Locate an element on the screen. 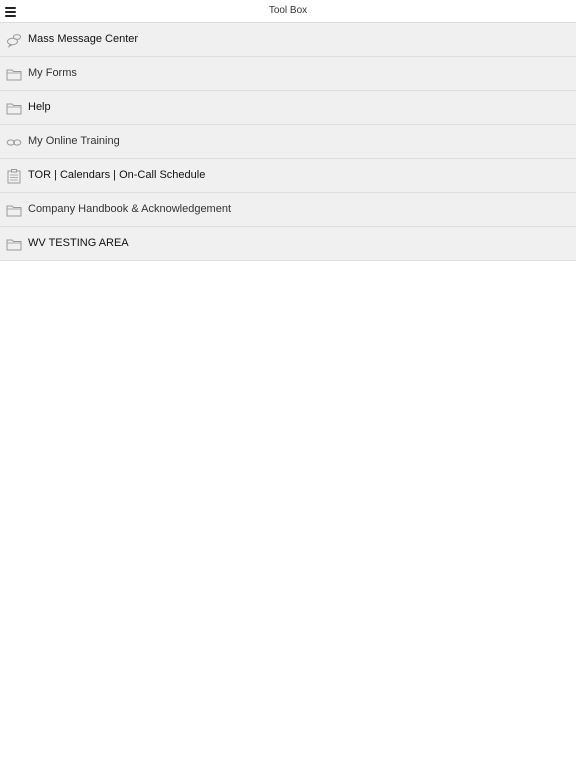 This screenshot has height=768, width=576. list-item-label: Mass Message Center is located at coordinates (83, 39).